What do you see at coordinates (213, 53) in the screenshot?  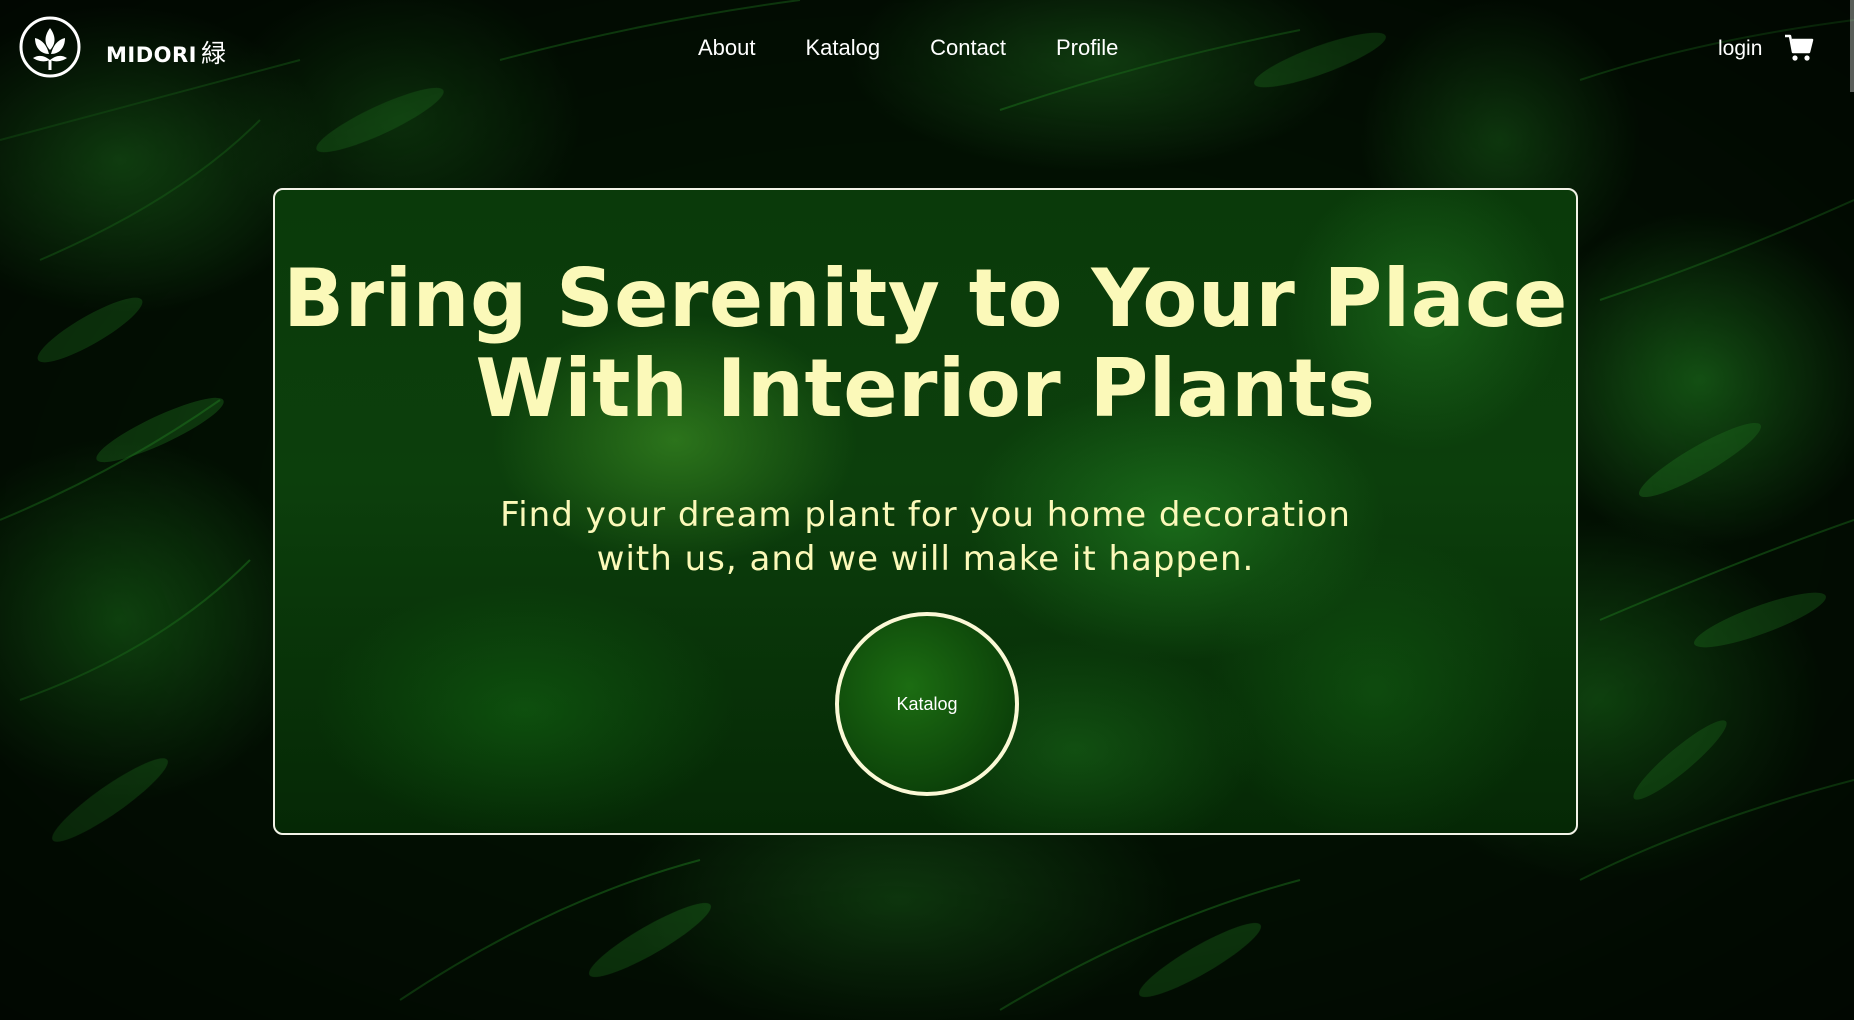 I see `brand-kanji: 緑` at bounding box center [213, 53].